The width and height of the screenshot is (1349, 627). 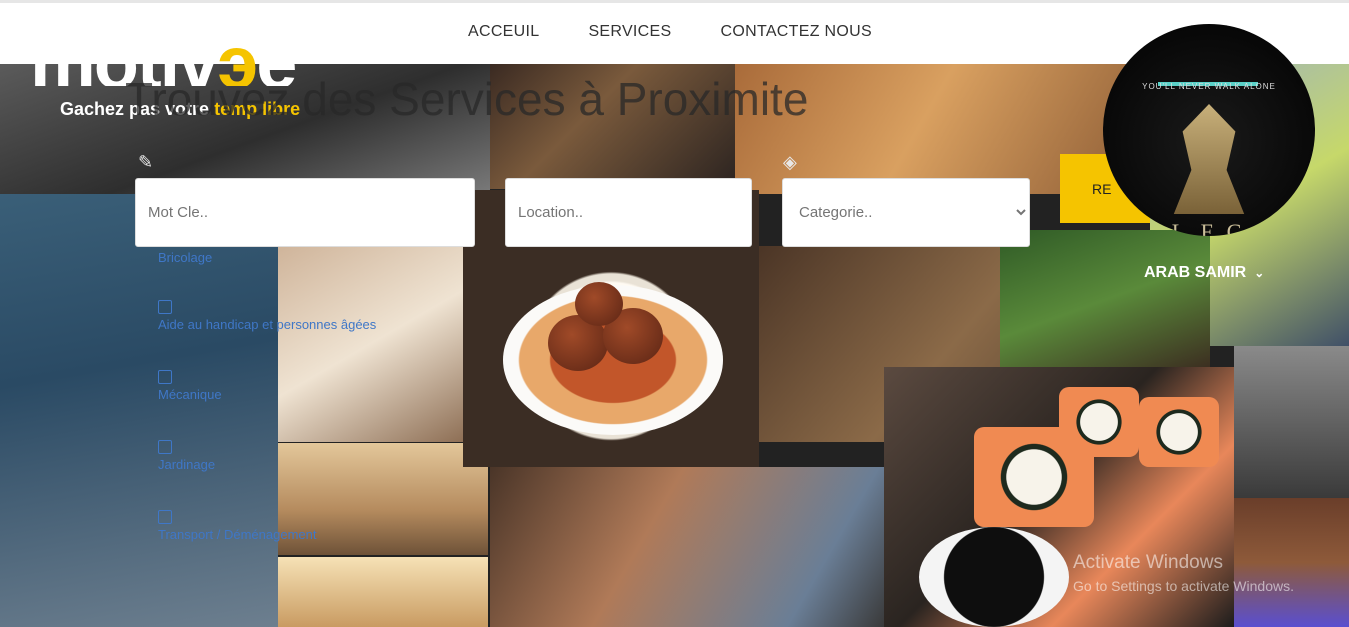 I want to click on chevron-down-icon: ⌄, so click(x=1259, y=273).